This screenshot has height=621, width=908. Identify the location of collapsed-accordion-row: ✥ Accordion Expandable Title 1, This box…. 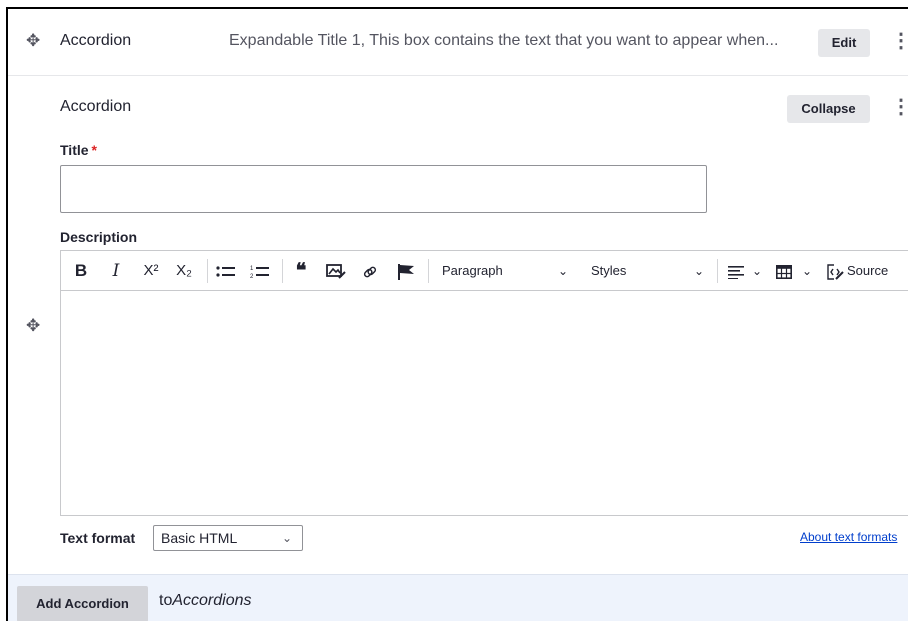
(458, 42).